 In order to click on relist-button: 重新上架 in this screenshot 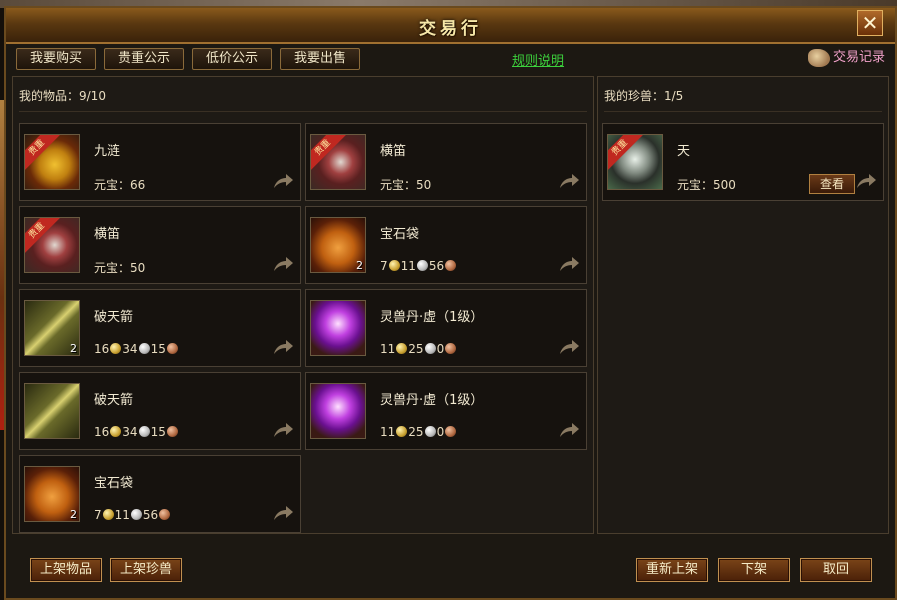, I will do `click(672, 570)`.